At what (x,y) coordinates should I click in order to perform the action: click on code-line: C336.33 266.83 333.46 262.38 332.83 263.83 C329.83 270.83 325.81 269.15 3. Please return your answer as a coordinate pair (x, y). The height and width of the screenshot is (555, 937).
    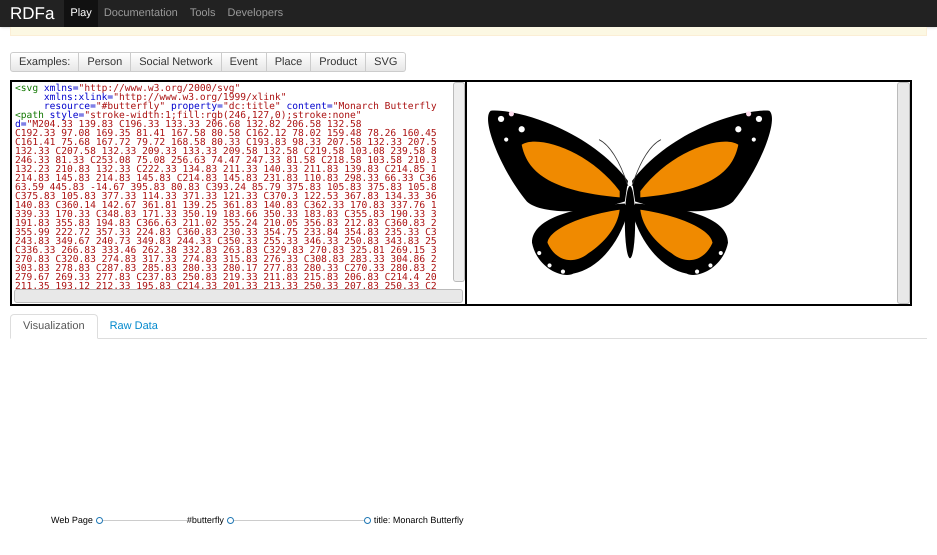
    Looking at the image, I should click on (226, 250).